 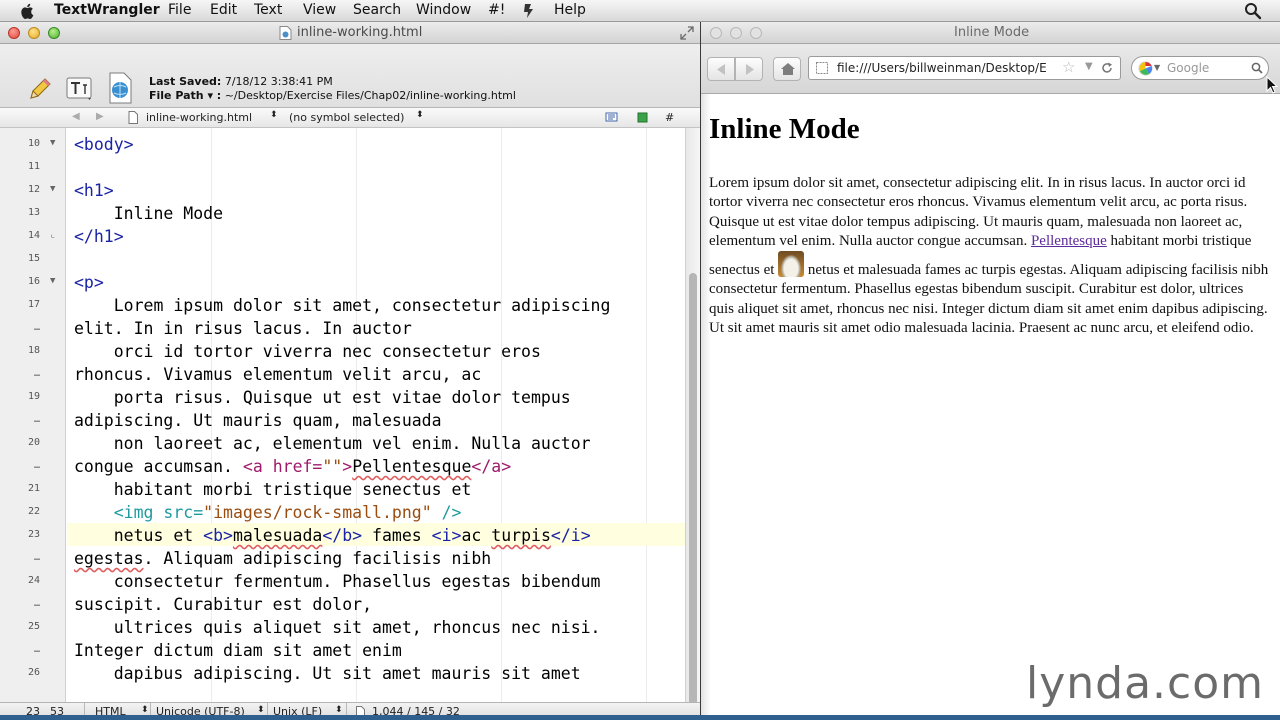 I want to click on home-button, so click(x=787, y=69).